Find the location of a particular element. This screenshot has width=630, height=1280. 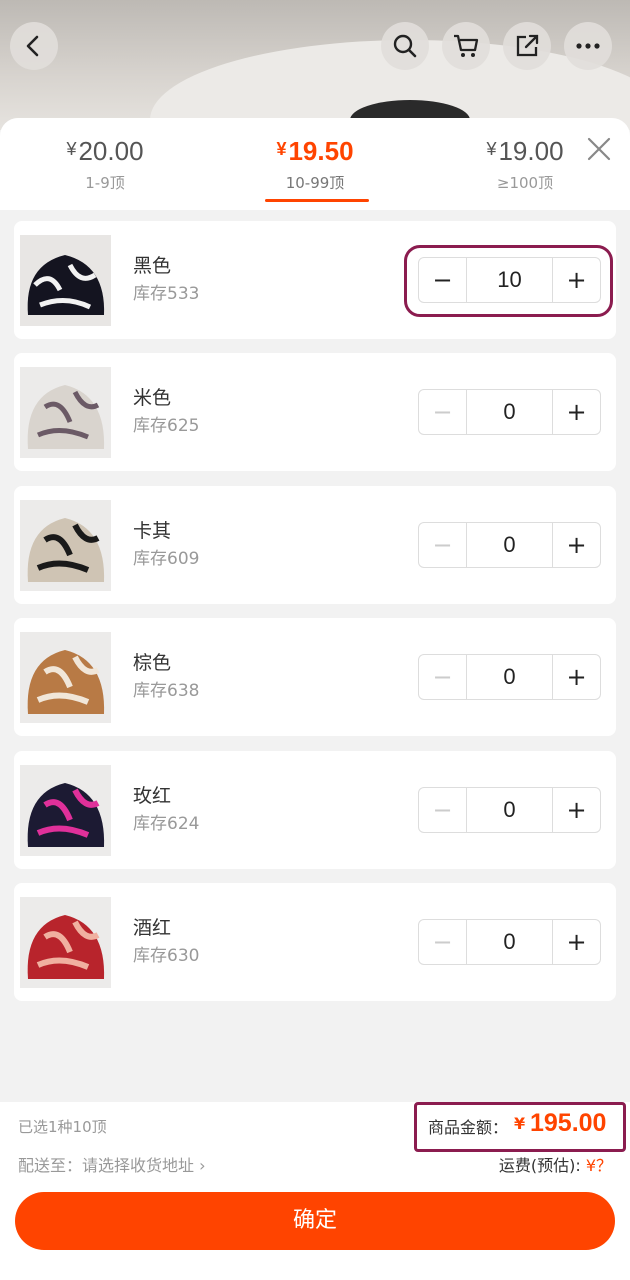

search-icon is located at coordinates (405, 46).